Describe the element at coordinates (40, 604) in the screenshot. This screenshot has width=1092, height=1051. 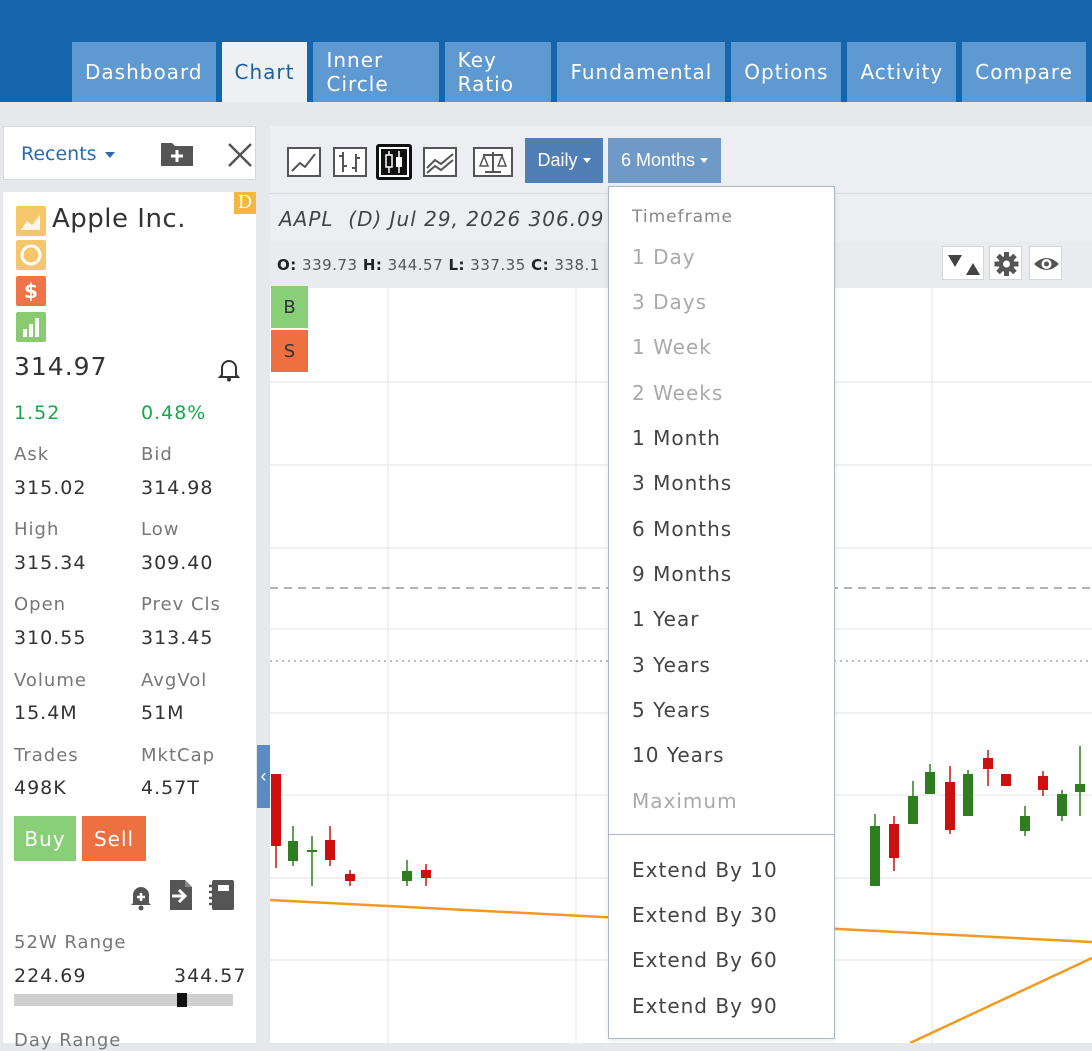
I see `open-label: Open` at that location.